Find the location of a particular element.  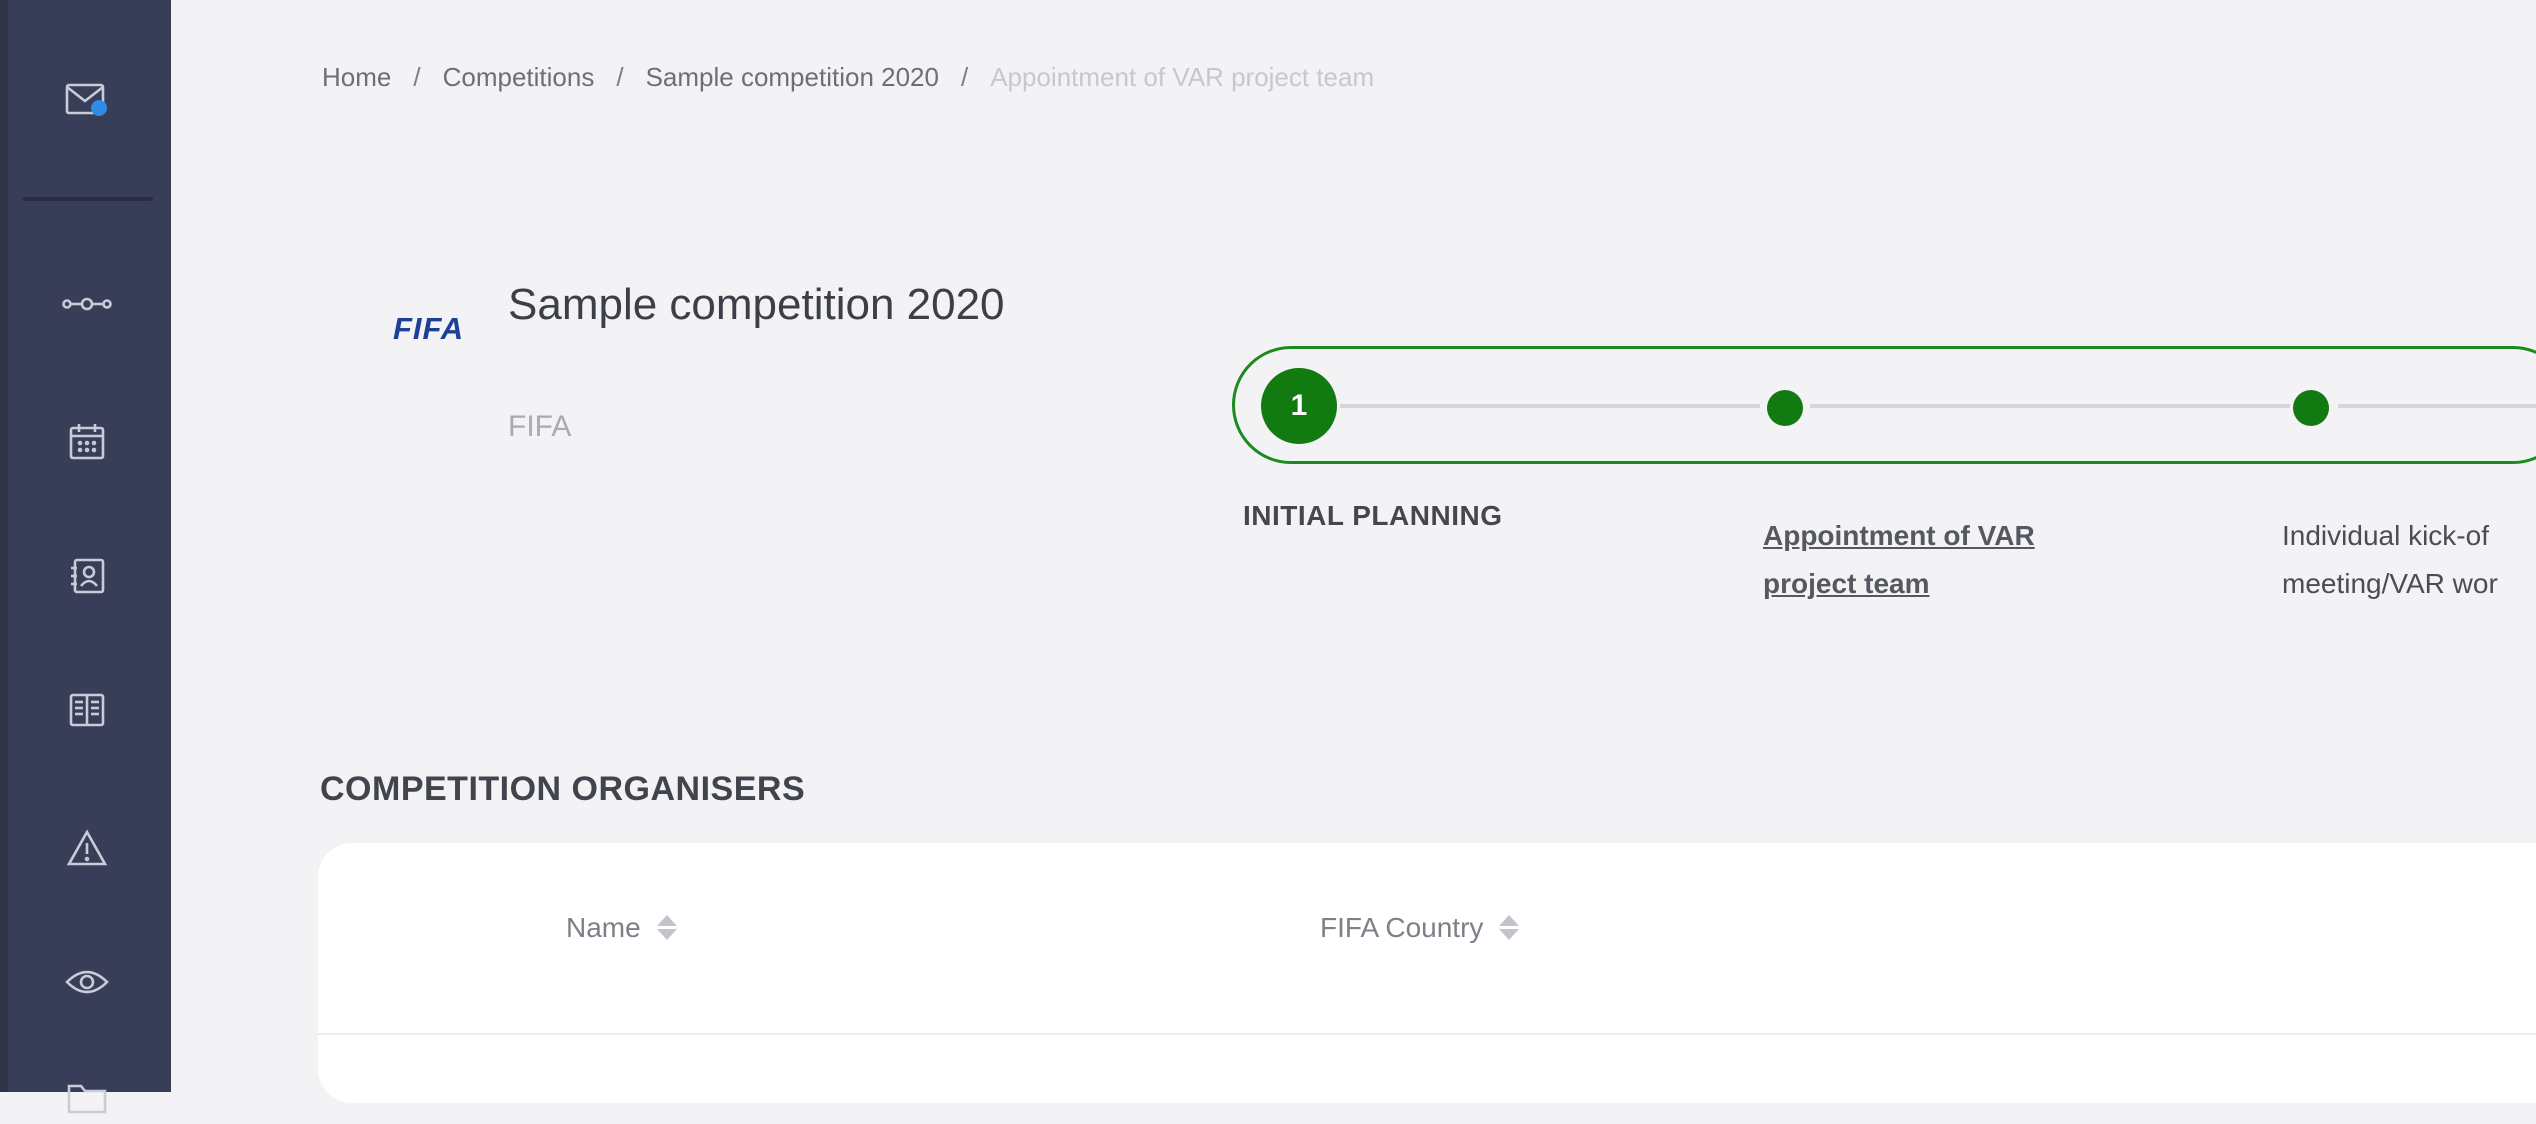

section-title: COMPETITION ORGANISERS is located at coordinates (563, 789).